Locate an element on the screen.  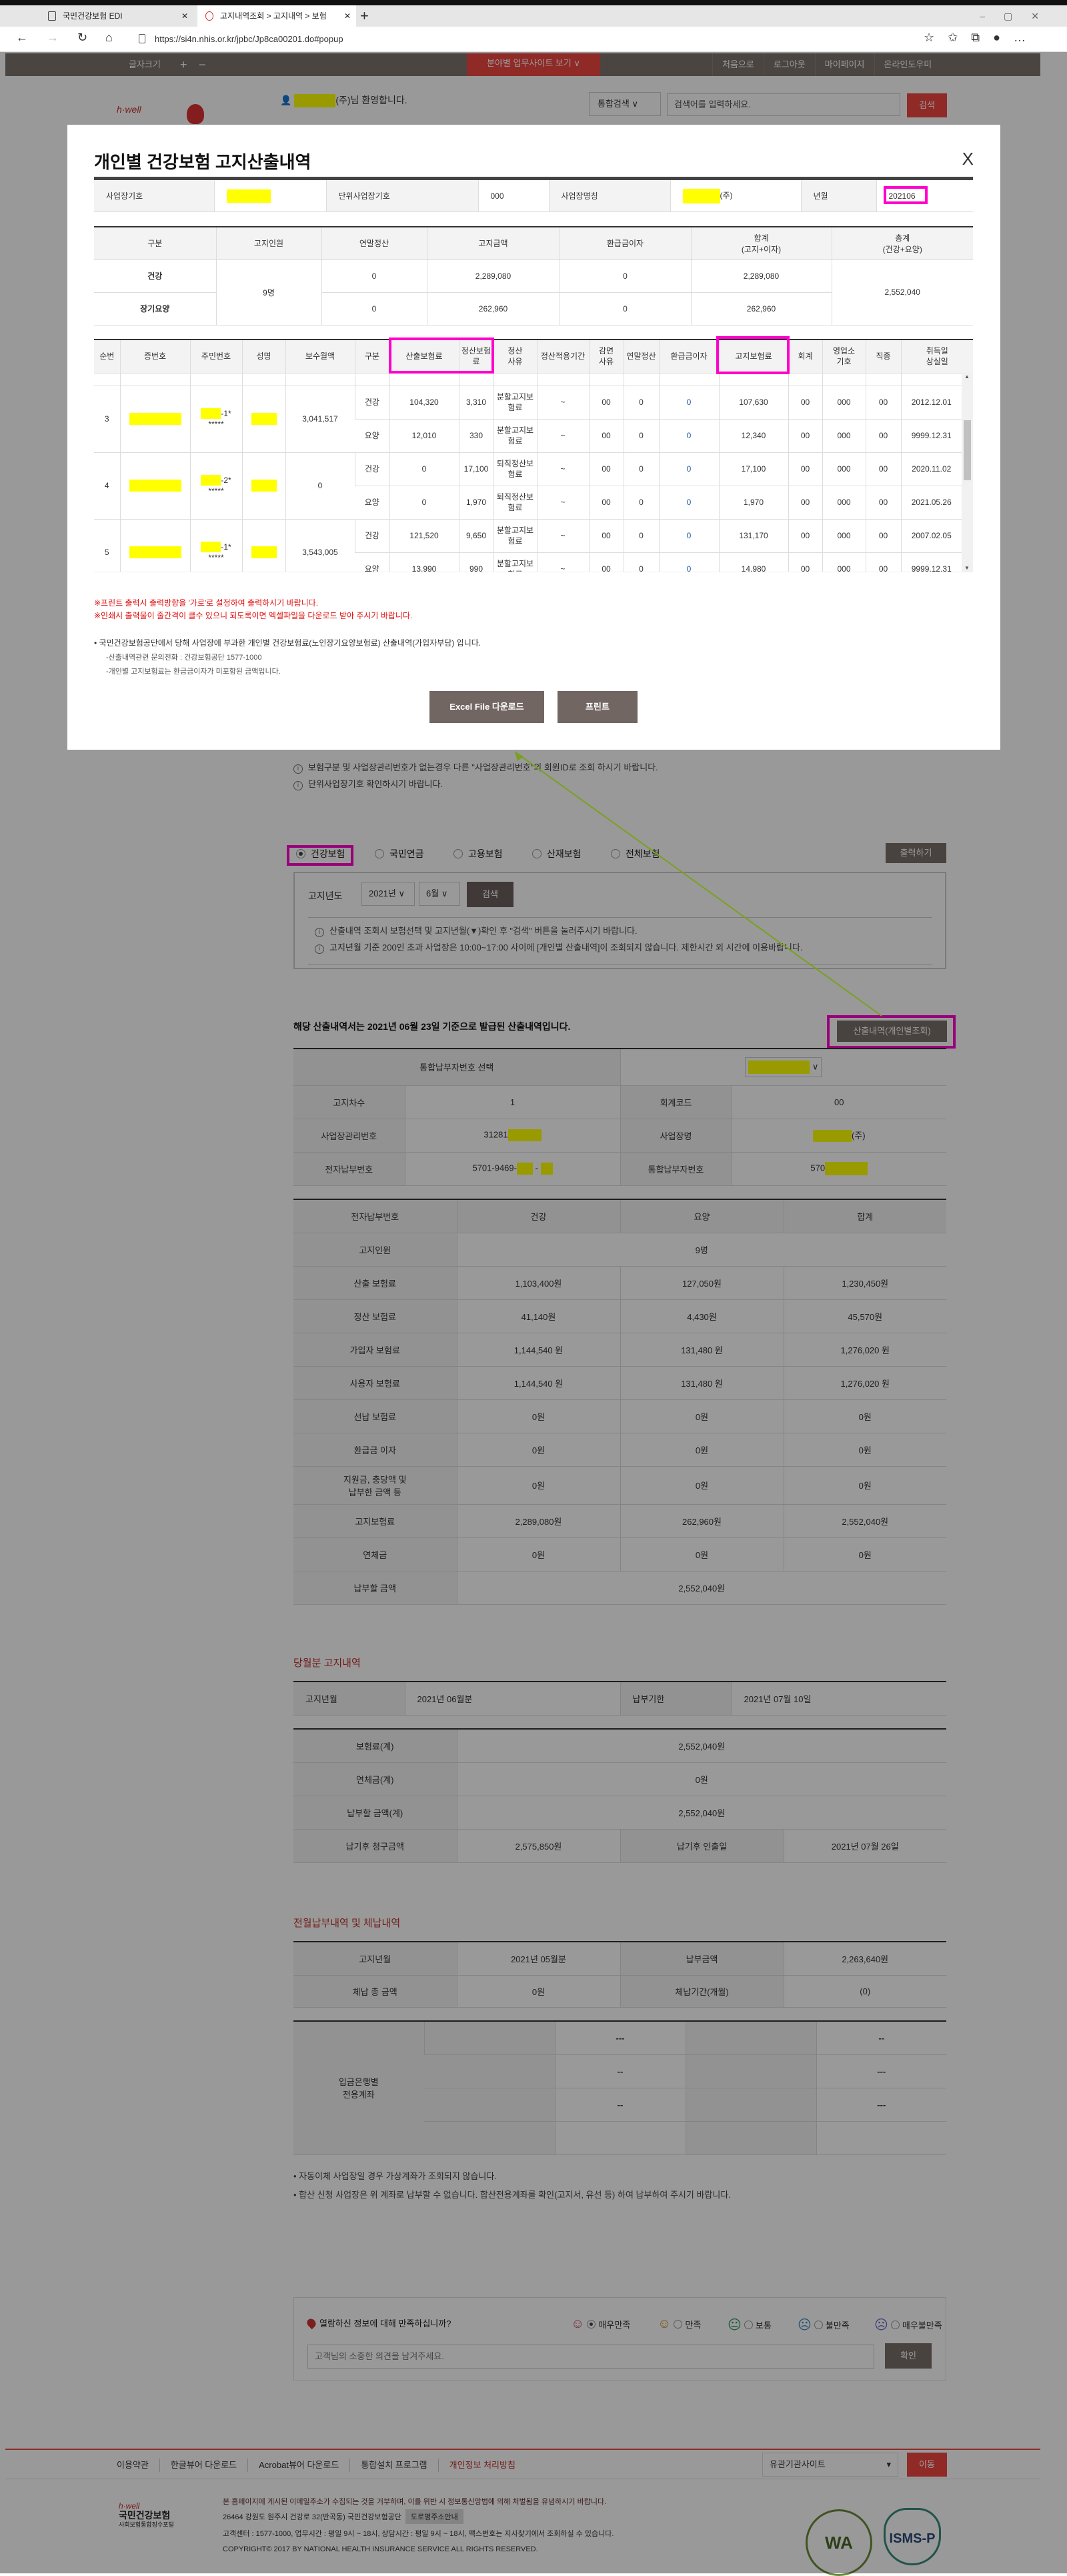
detail-cell: 104,320 is located at coordinates (424, 403).